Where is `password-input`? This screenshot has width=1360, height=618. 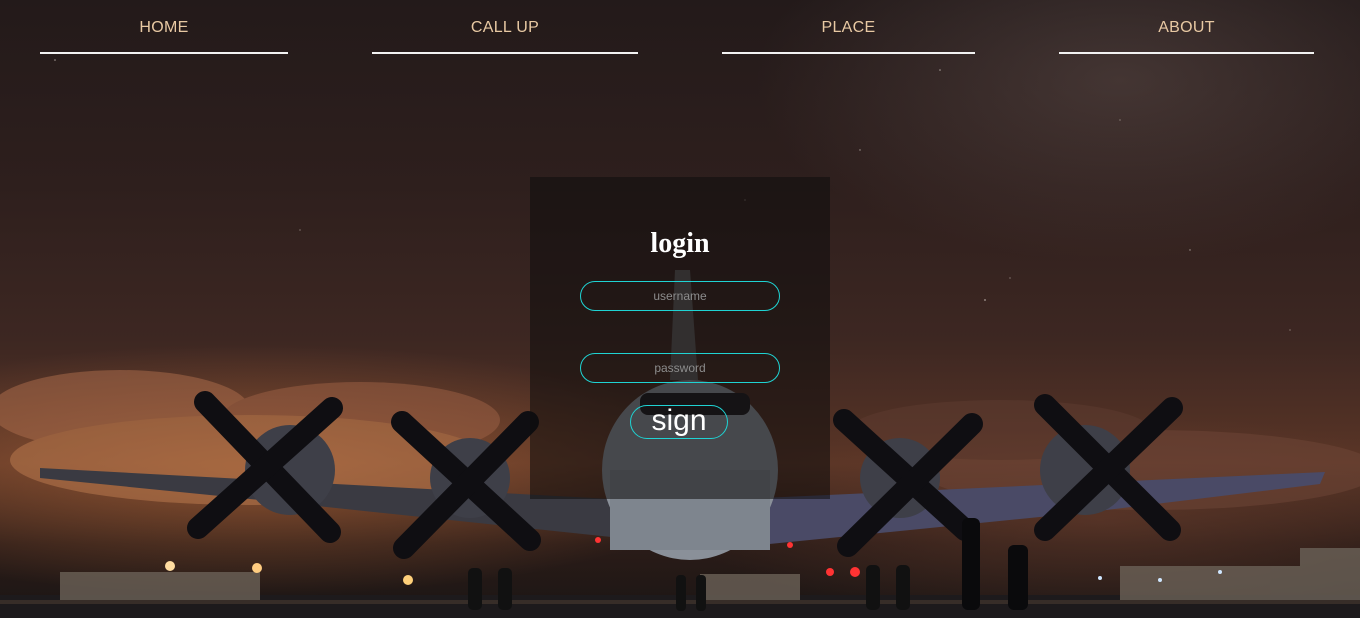 password-input is located at coordinates (680, 368).